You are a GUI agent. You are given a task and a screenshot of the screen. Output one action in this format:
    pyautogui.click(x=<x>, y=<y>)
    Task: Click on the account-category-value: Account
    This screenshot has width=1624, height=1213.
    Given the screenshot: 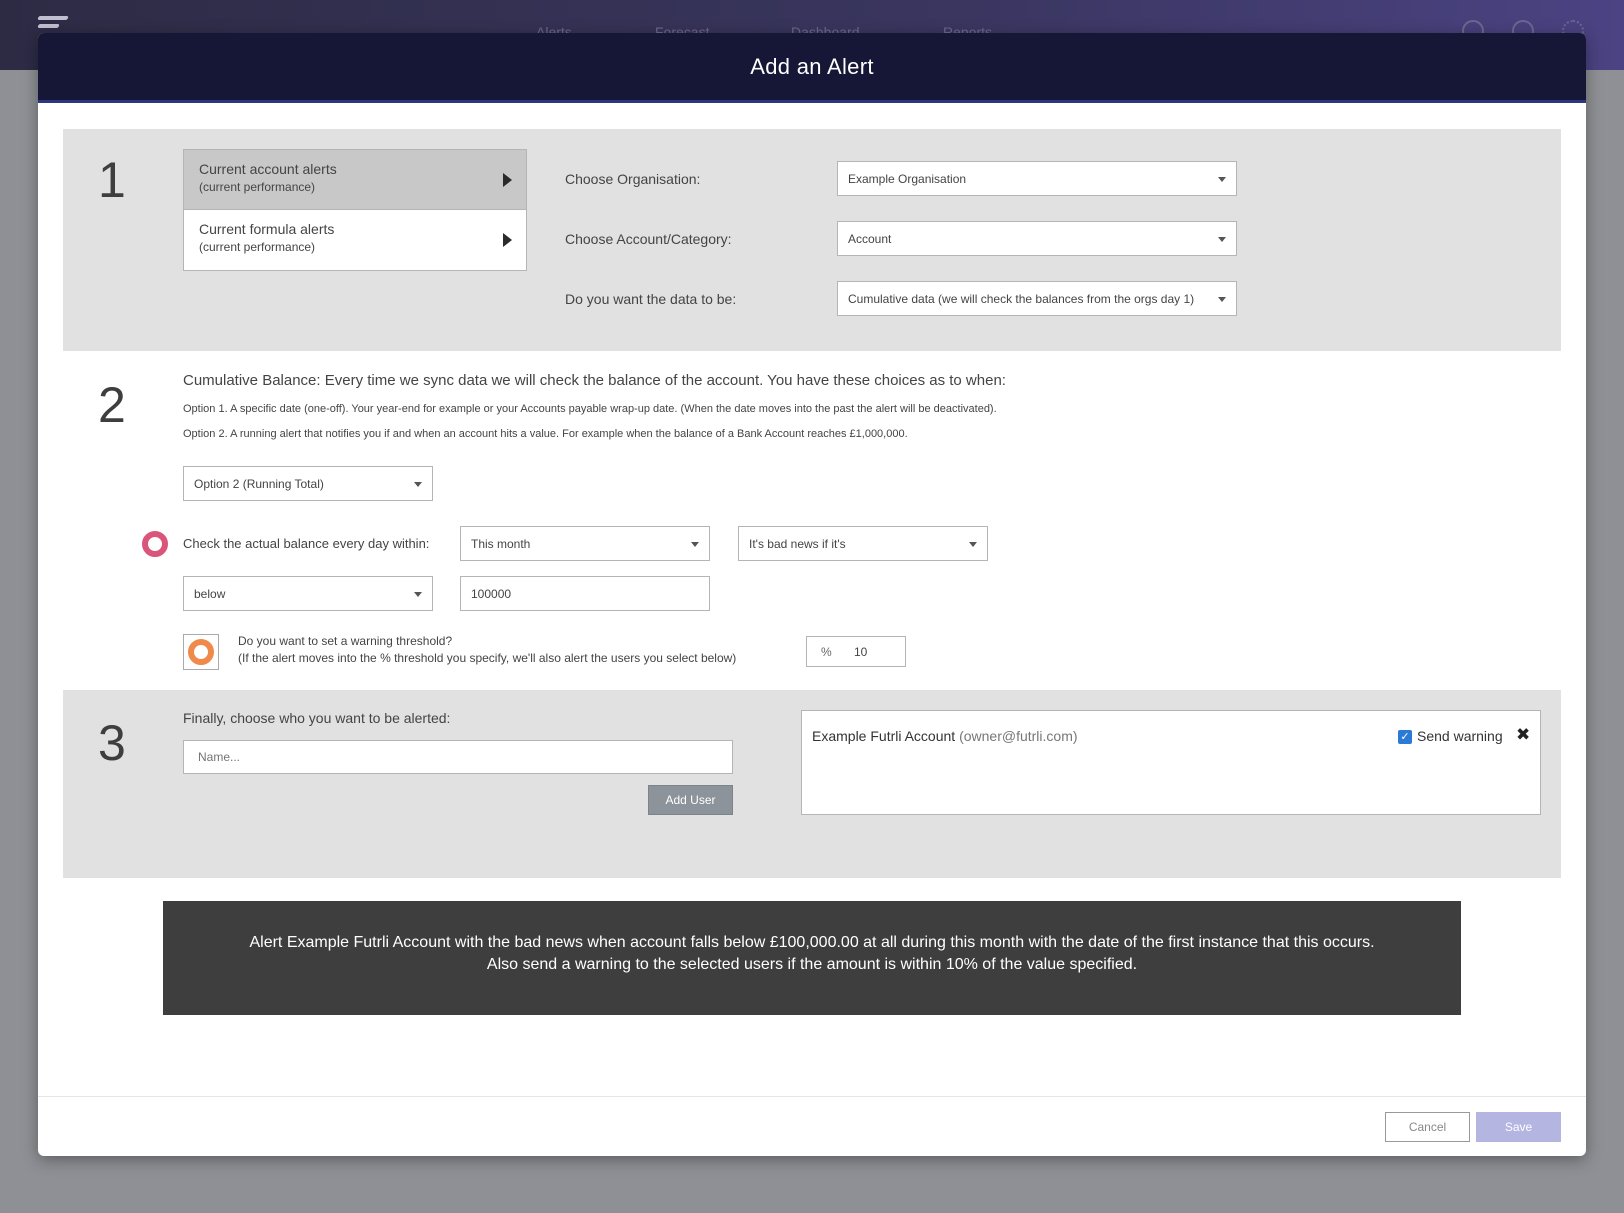 What is the action you would take?
    pyautogui.click(x=870, y=238)
    